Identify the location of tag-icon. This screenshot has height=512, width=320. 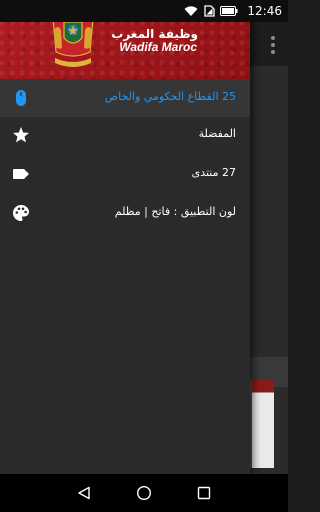
(21, 174).